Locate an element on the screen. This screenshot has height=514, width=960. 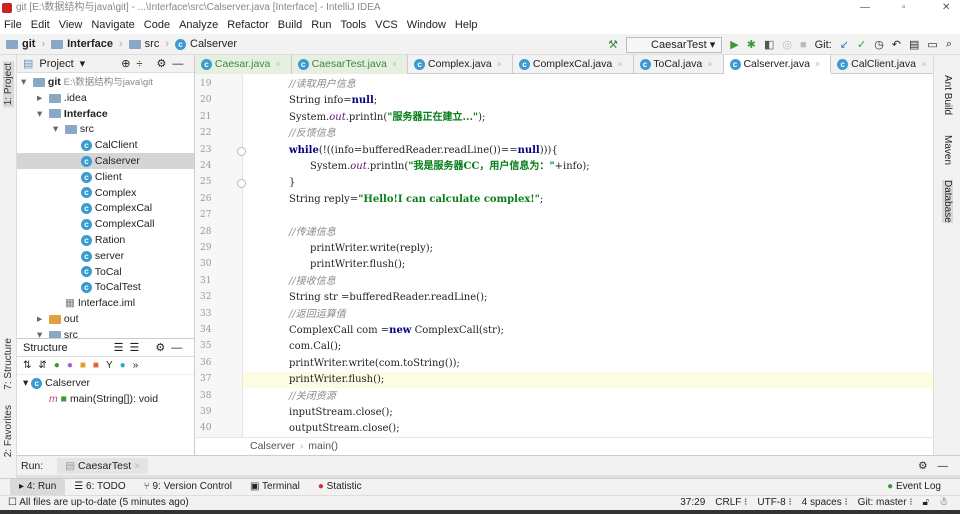
tab-statistic: ● Statistic is located at coordinates (340, 487).